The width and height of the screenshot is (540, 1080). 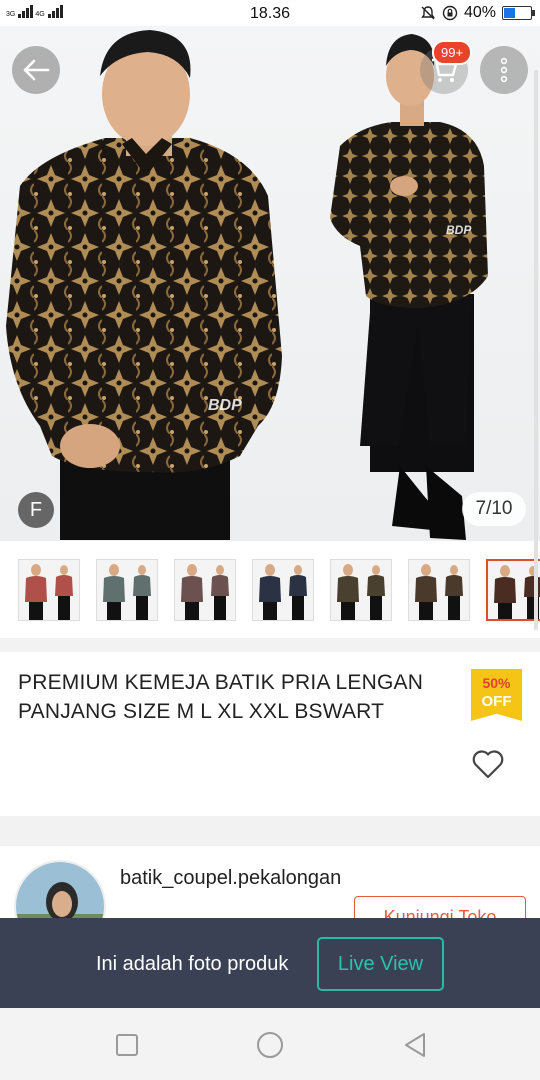 I want to click on store-section: batik_coupel.pekalongan Kunjungi Toko, so click(x=270, y=886).